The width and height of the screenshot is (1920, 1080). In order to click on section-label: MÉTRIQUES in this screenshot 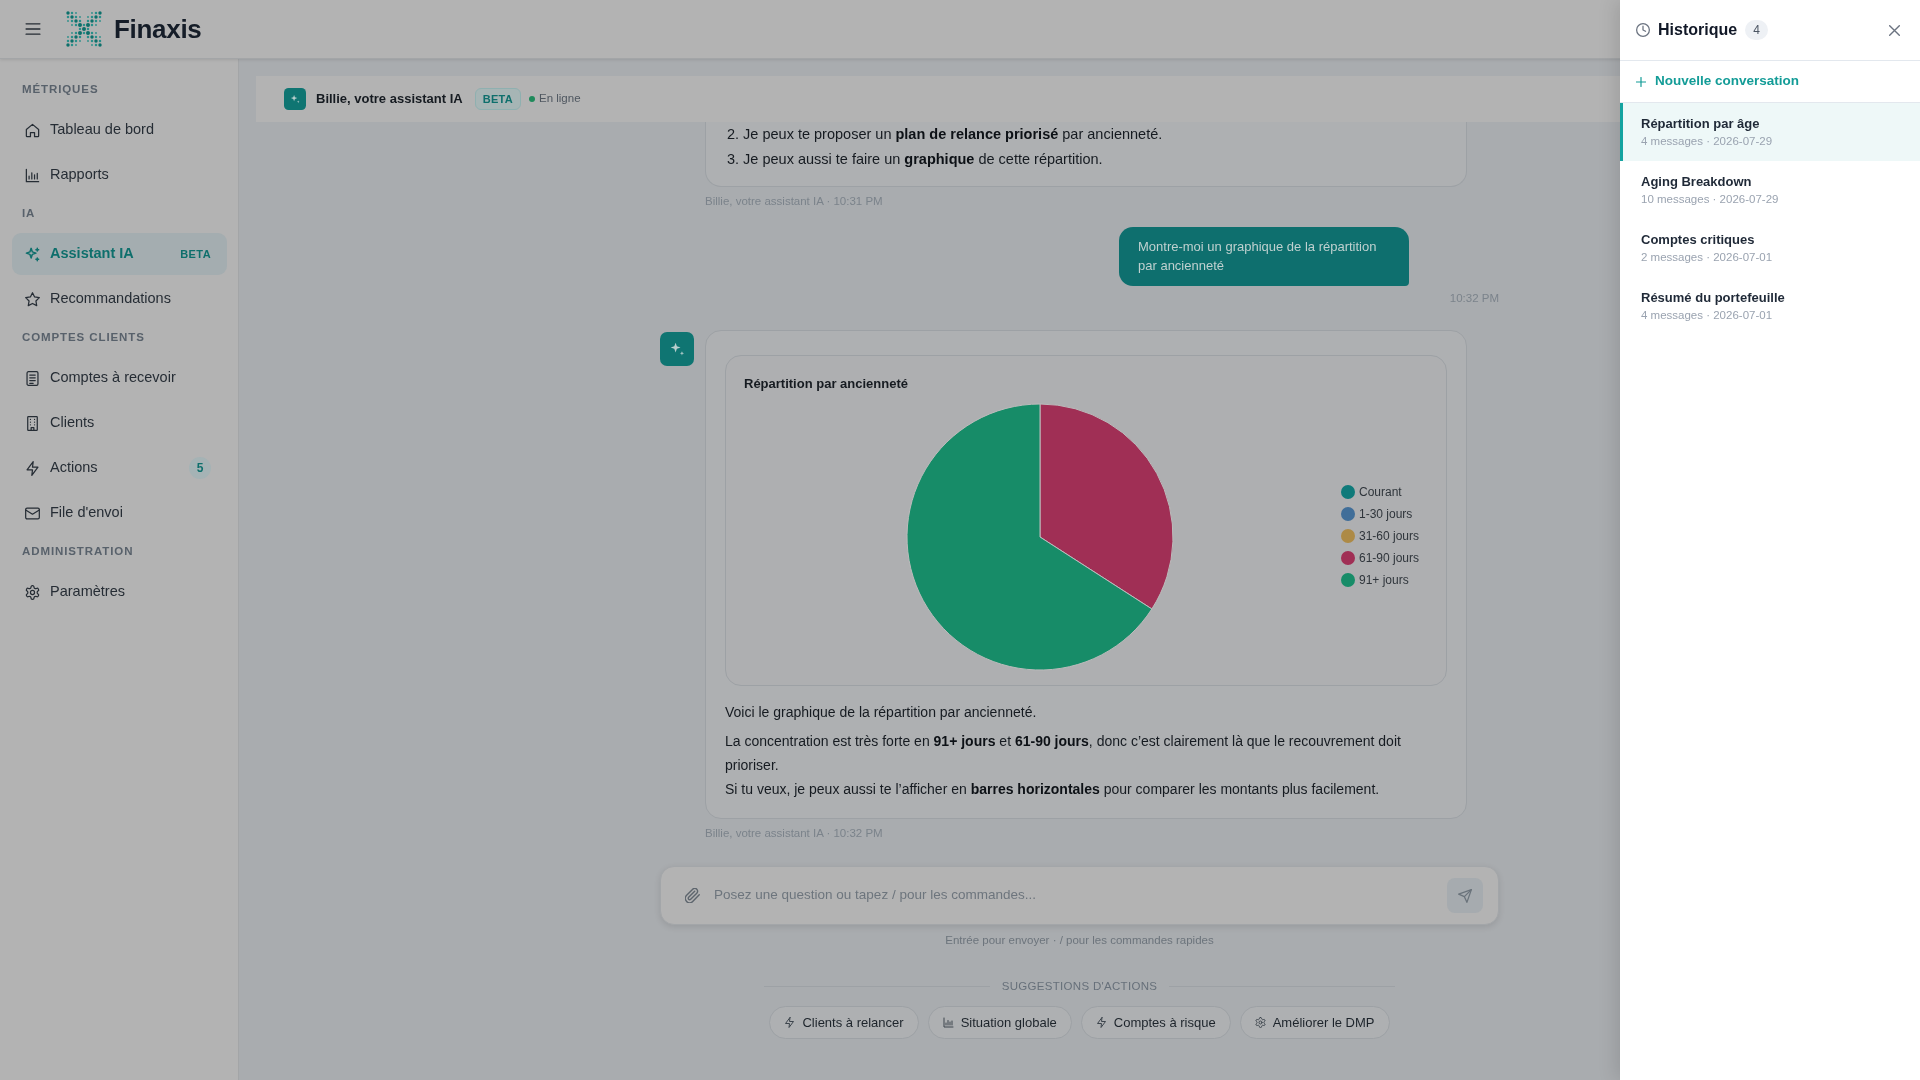, I will do `click(61, 89)`.